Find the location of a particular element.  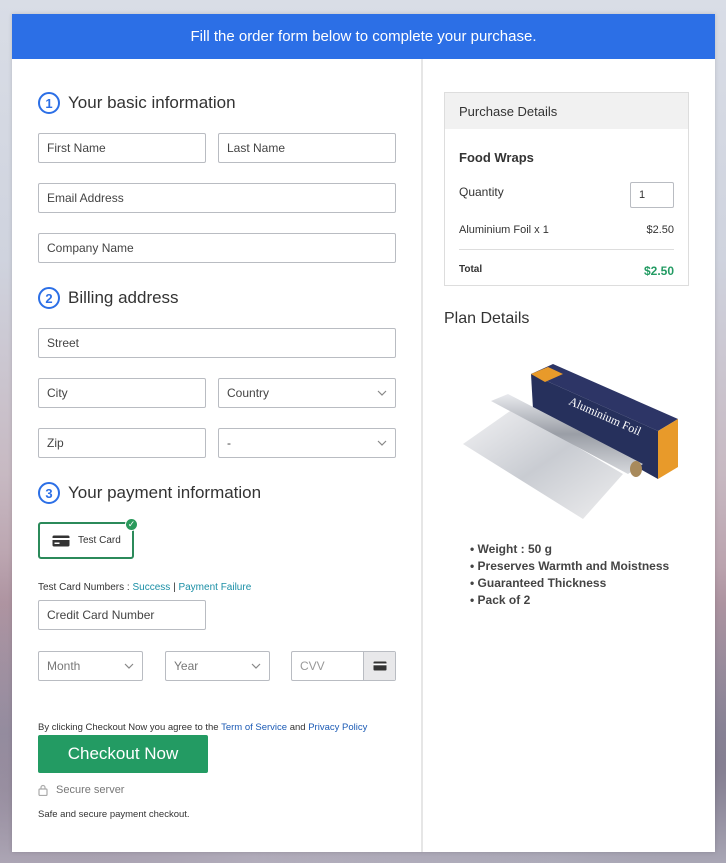

total-price: $2.50 is located at coordinates (658, 271).